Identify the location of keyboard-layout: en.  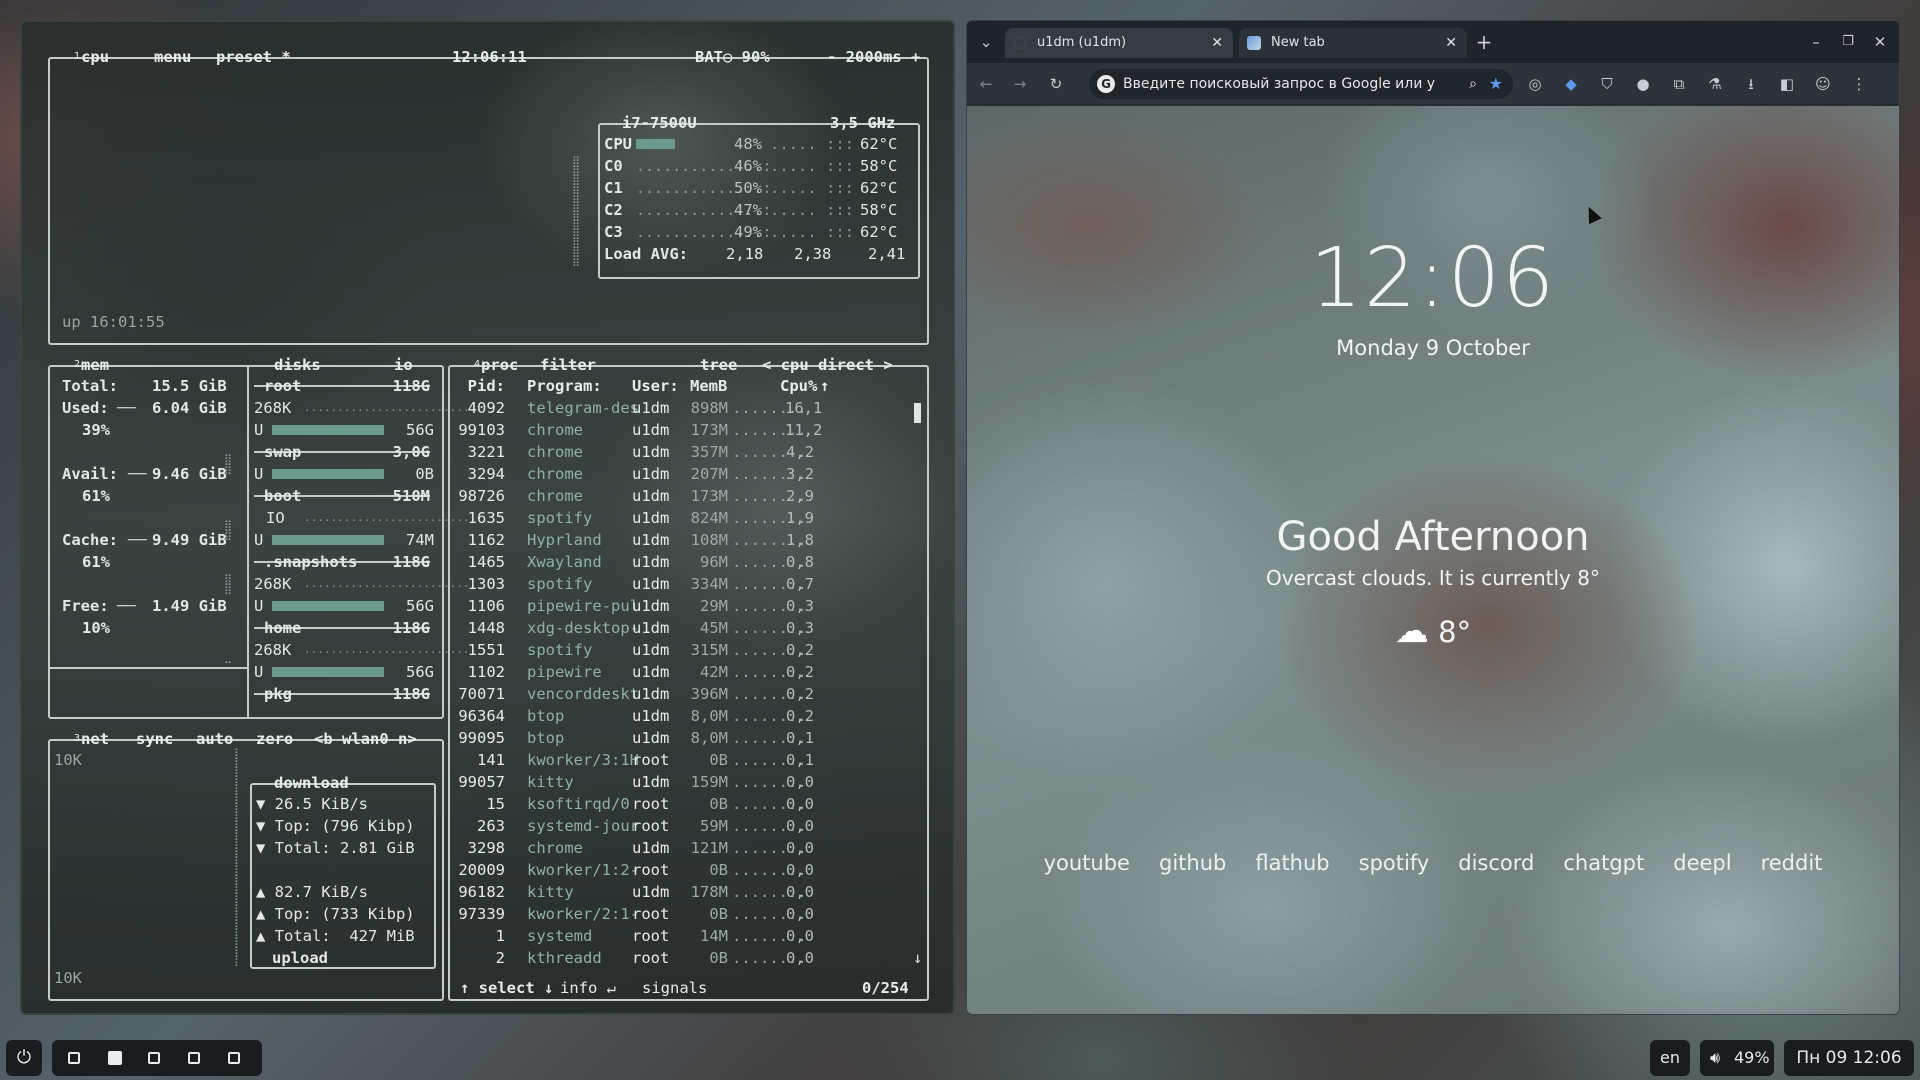
(1670, 1058).